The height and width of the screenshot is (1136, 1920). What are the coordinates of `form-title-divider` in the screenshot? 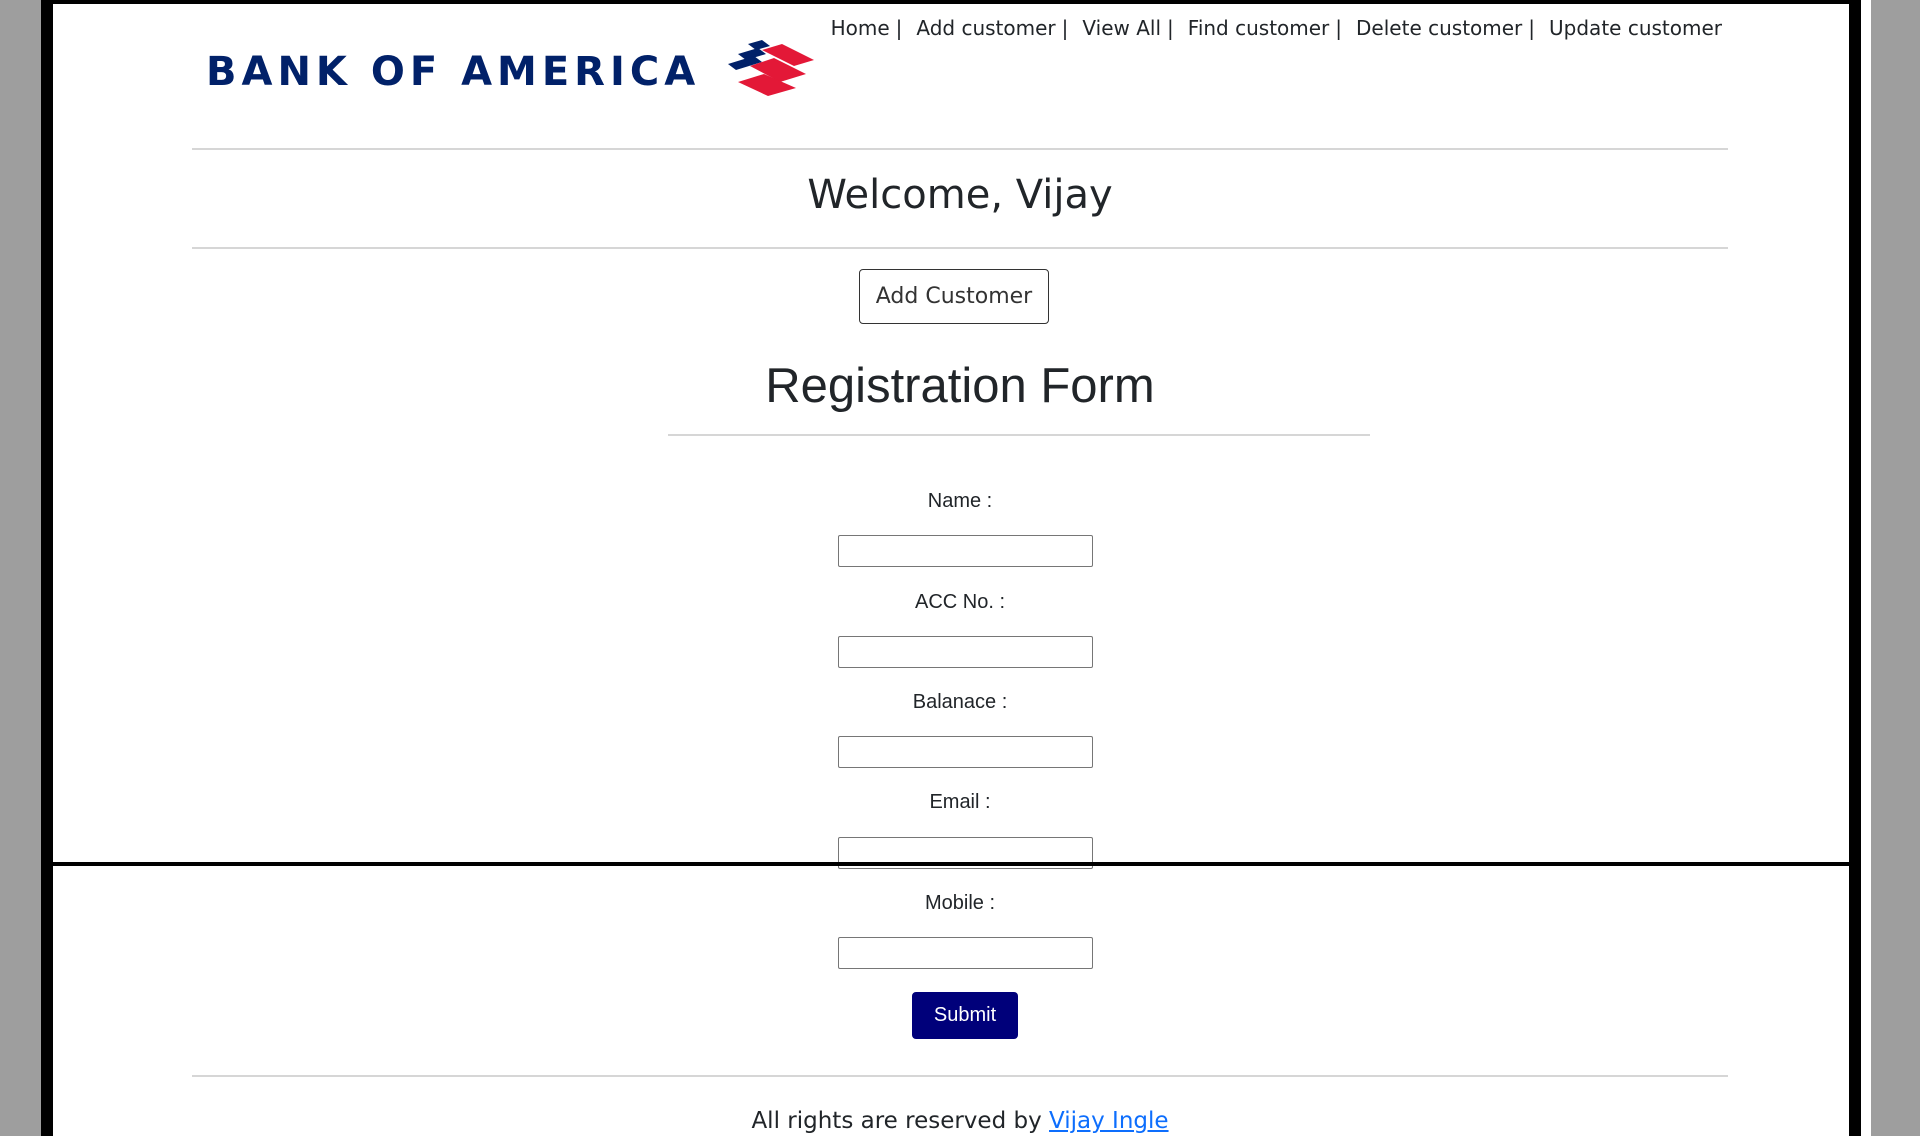 It's located at (1019, 435).